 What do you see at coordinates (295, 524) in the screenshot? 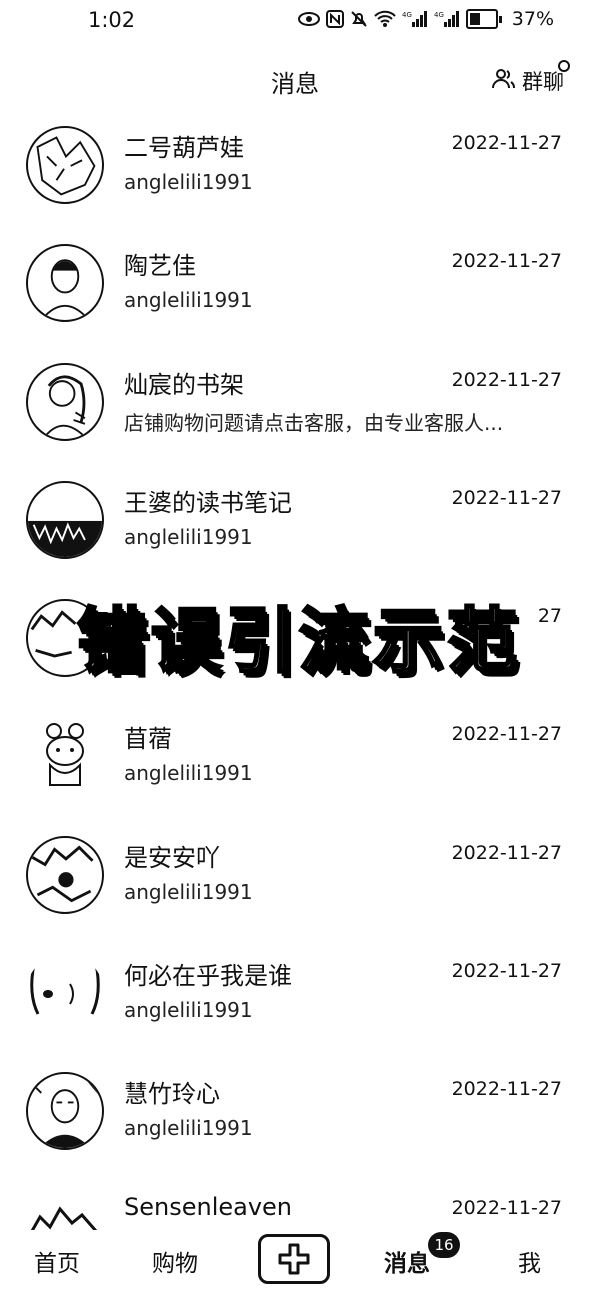
I see `conversation-row: 王婆的读书笔记 2022-11-27 anglelili1991` at bounding box center [295, 524].